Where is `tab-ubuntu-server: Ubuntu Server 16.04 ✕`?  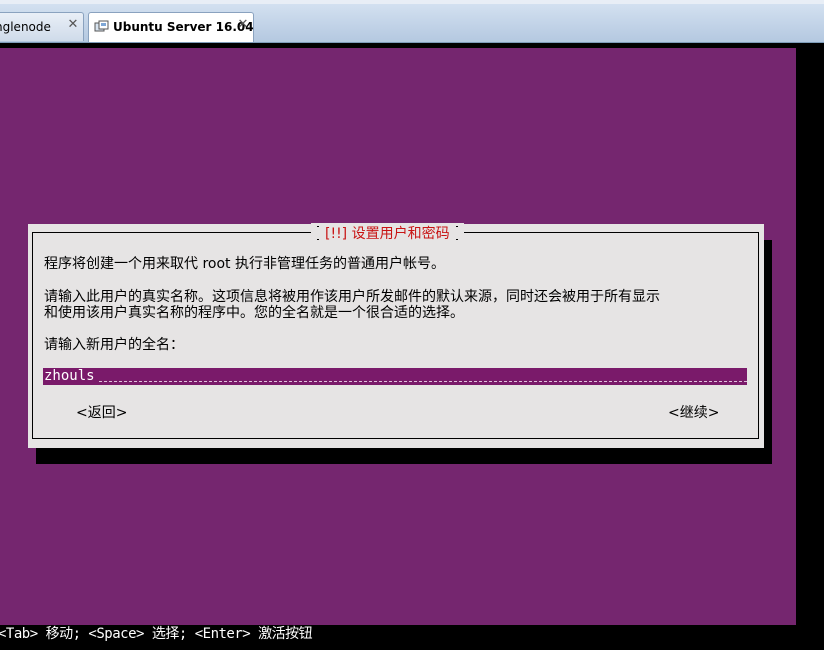
tab-ubuntu-server: Ubuntu Server 16.04 ✕ is located at coordinates (171, 27).